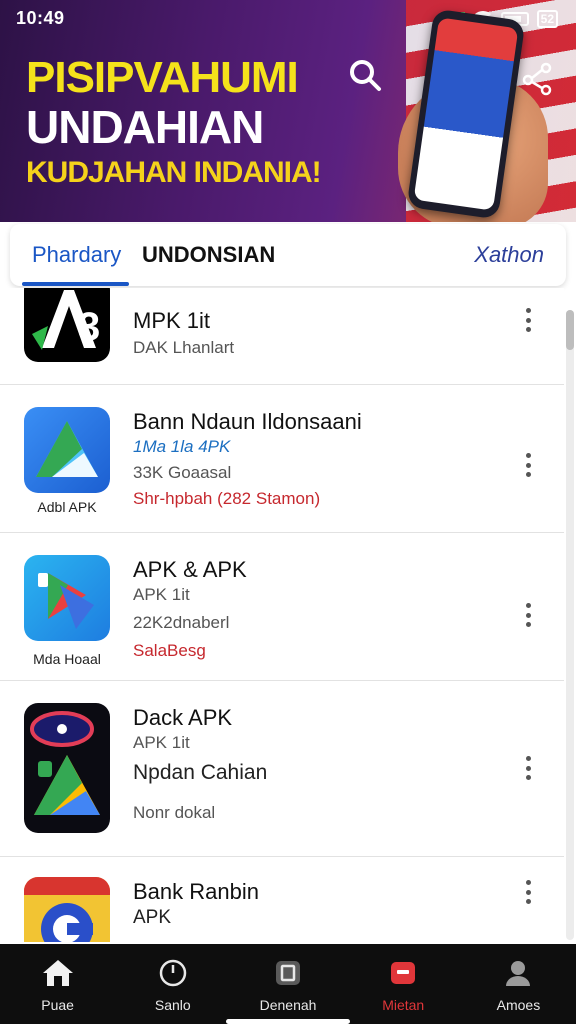  What do you see at coordinates (67, 325) in the screenshot?
I see `app-logo-icon: 3` at bounding box center [67, 325].